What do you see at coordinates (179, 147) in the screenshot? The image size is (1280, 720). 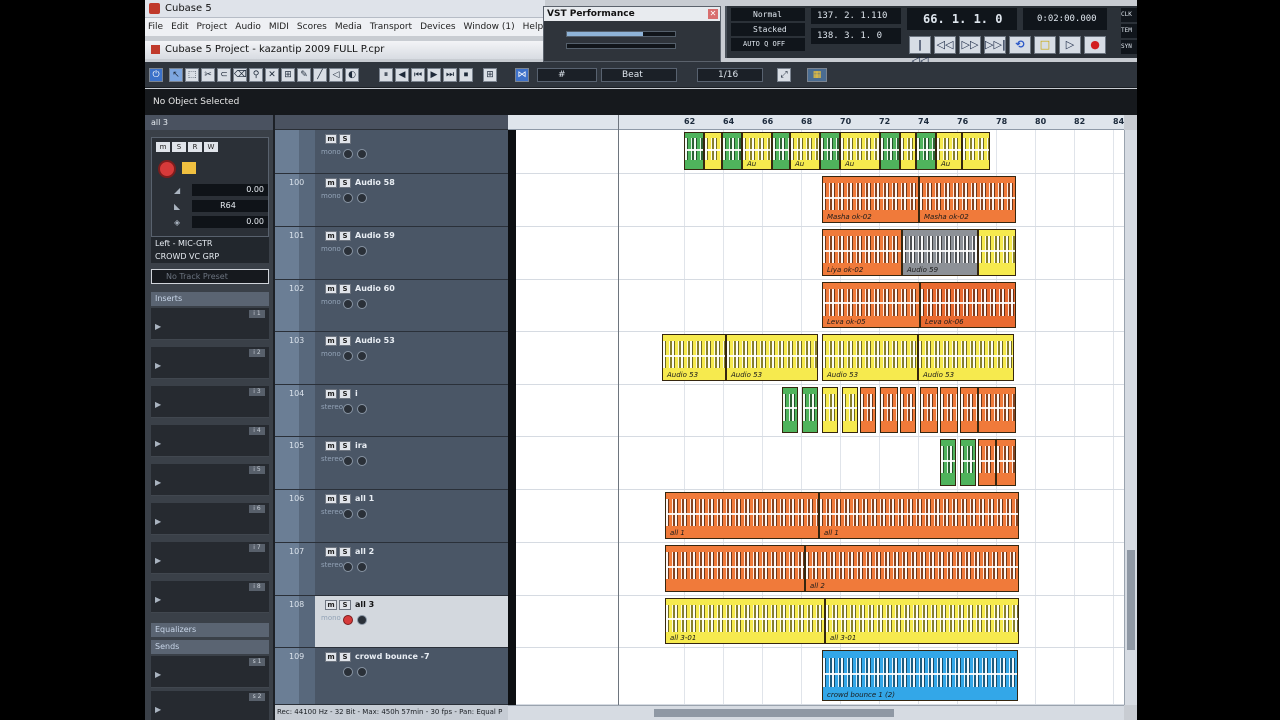 I see `solo-button: S` at bounding box center [179, 147].